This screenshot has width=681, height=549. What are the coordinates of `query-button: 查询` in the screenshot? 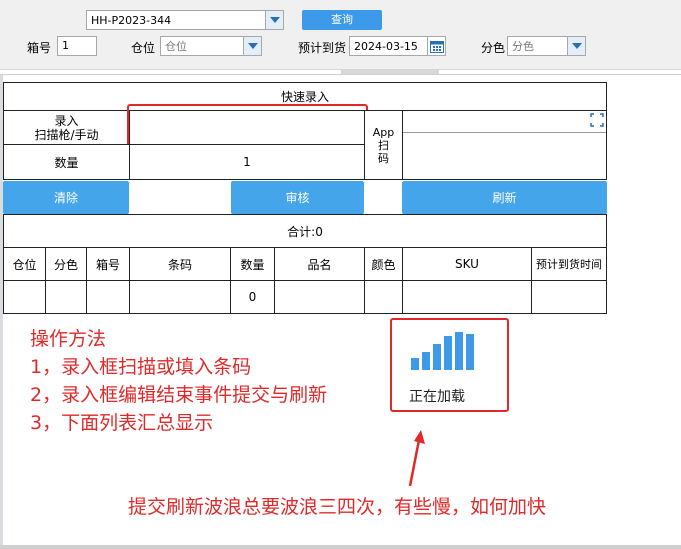 It's located at (342, 20).